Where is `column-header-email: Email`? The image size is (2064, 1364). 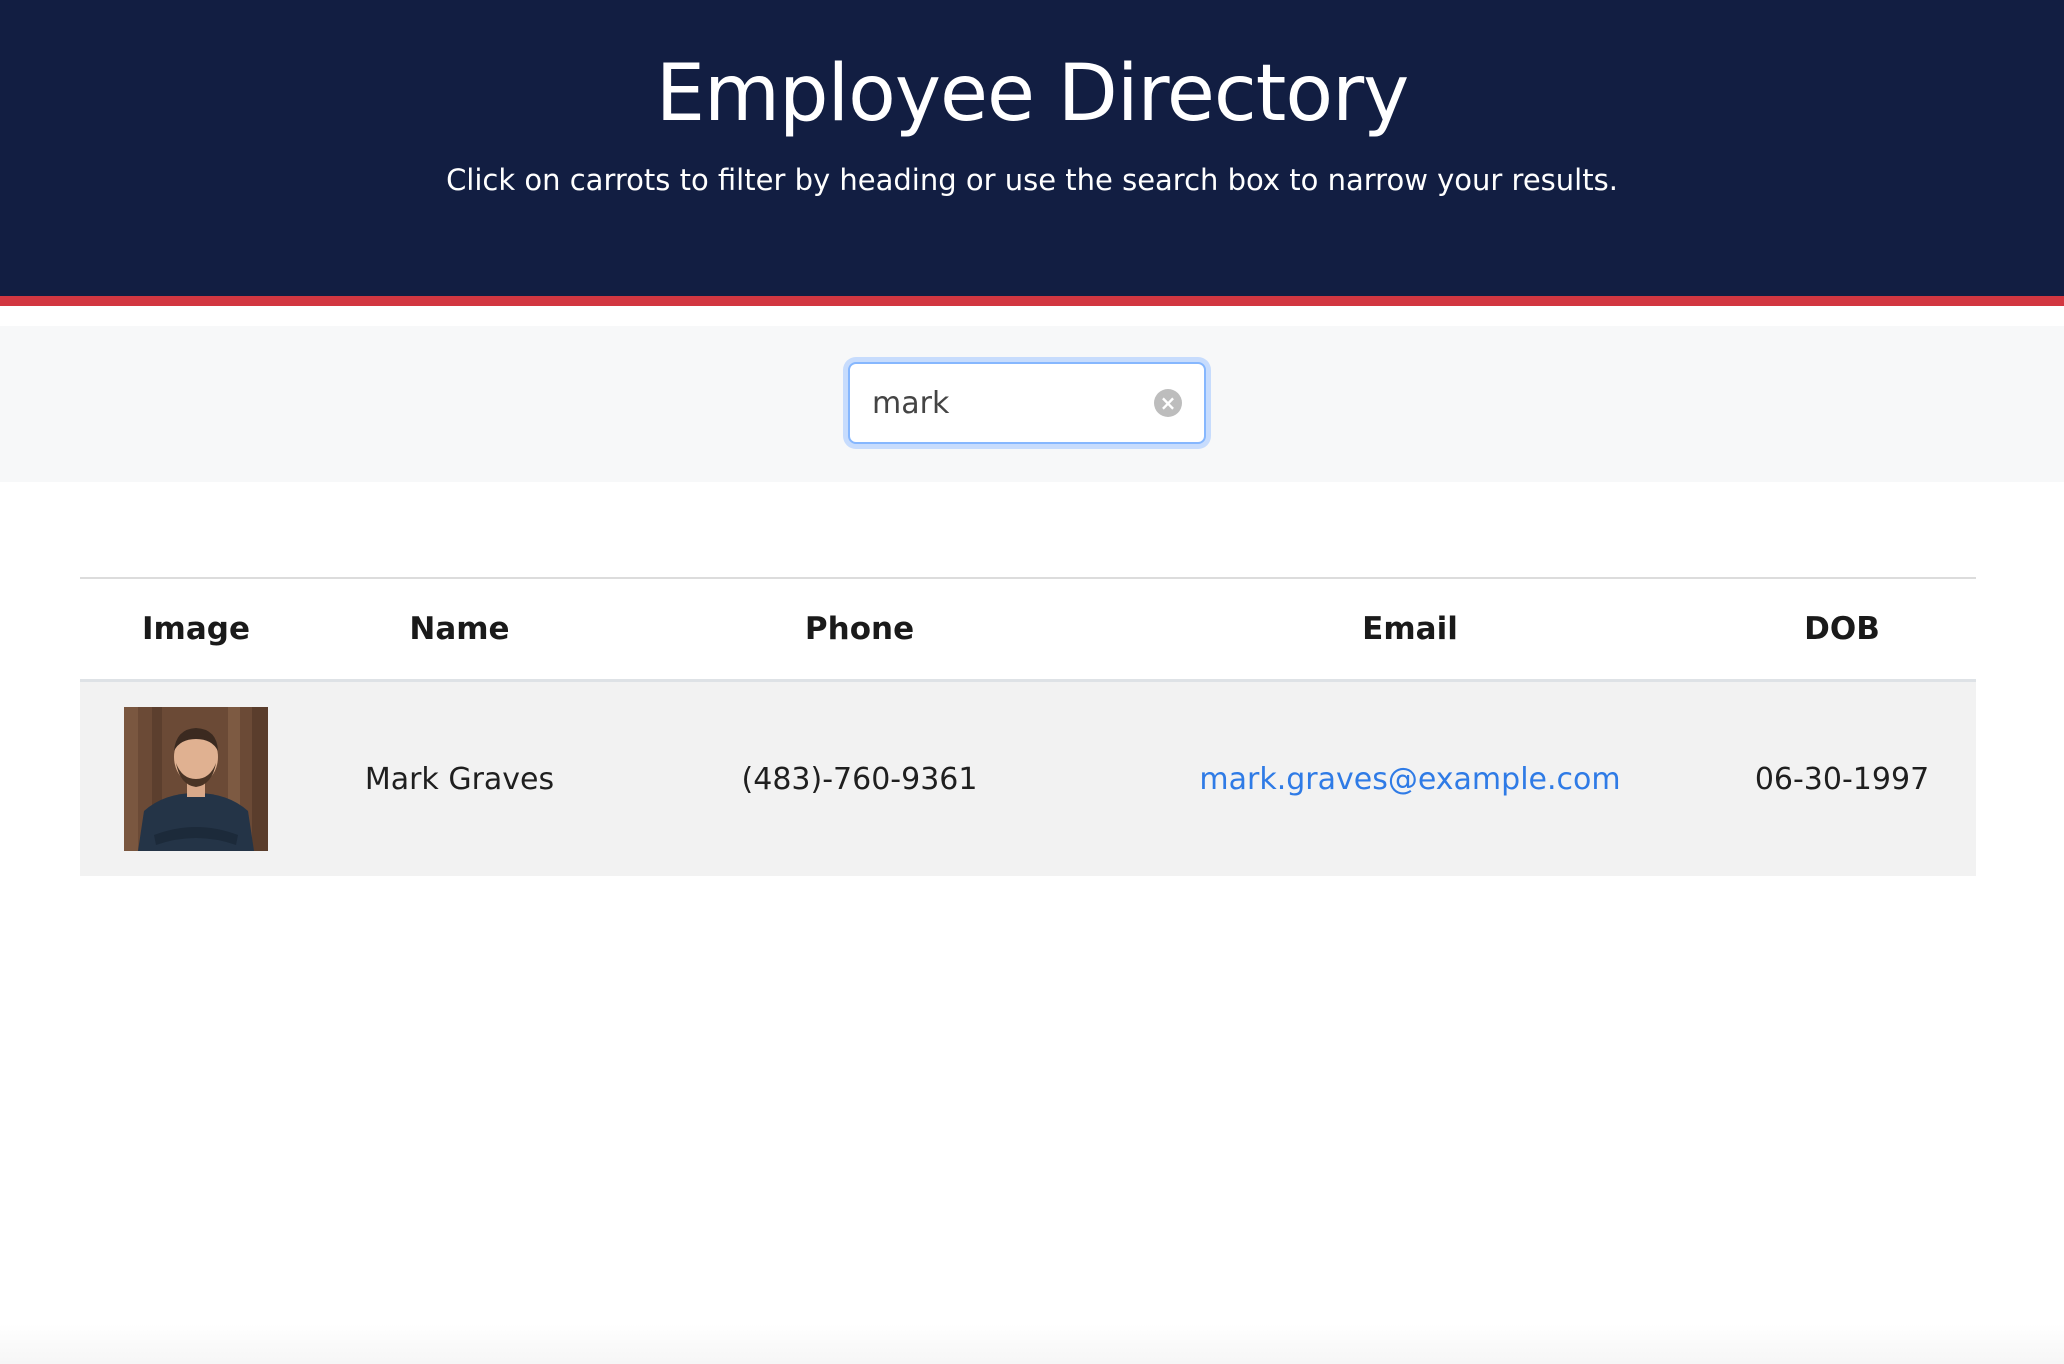 column-header-email: Email is located at coordinates (1410, 629).